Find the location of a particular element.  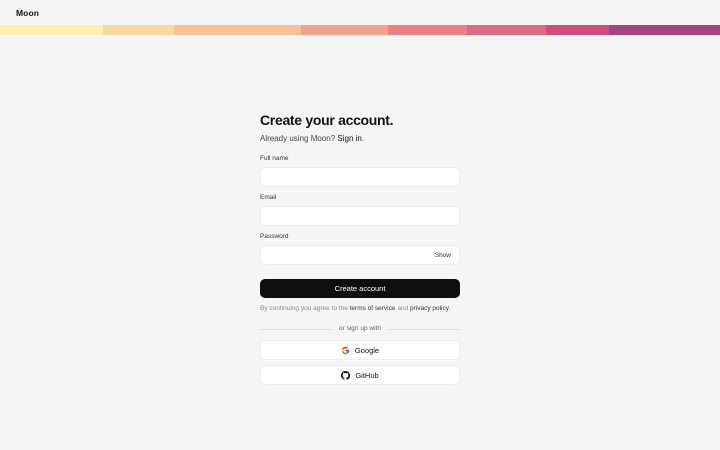

top-bar: Moon is located at coordinates (360, 12).